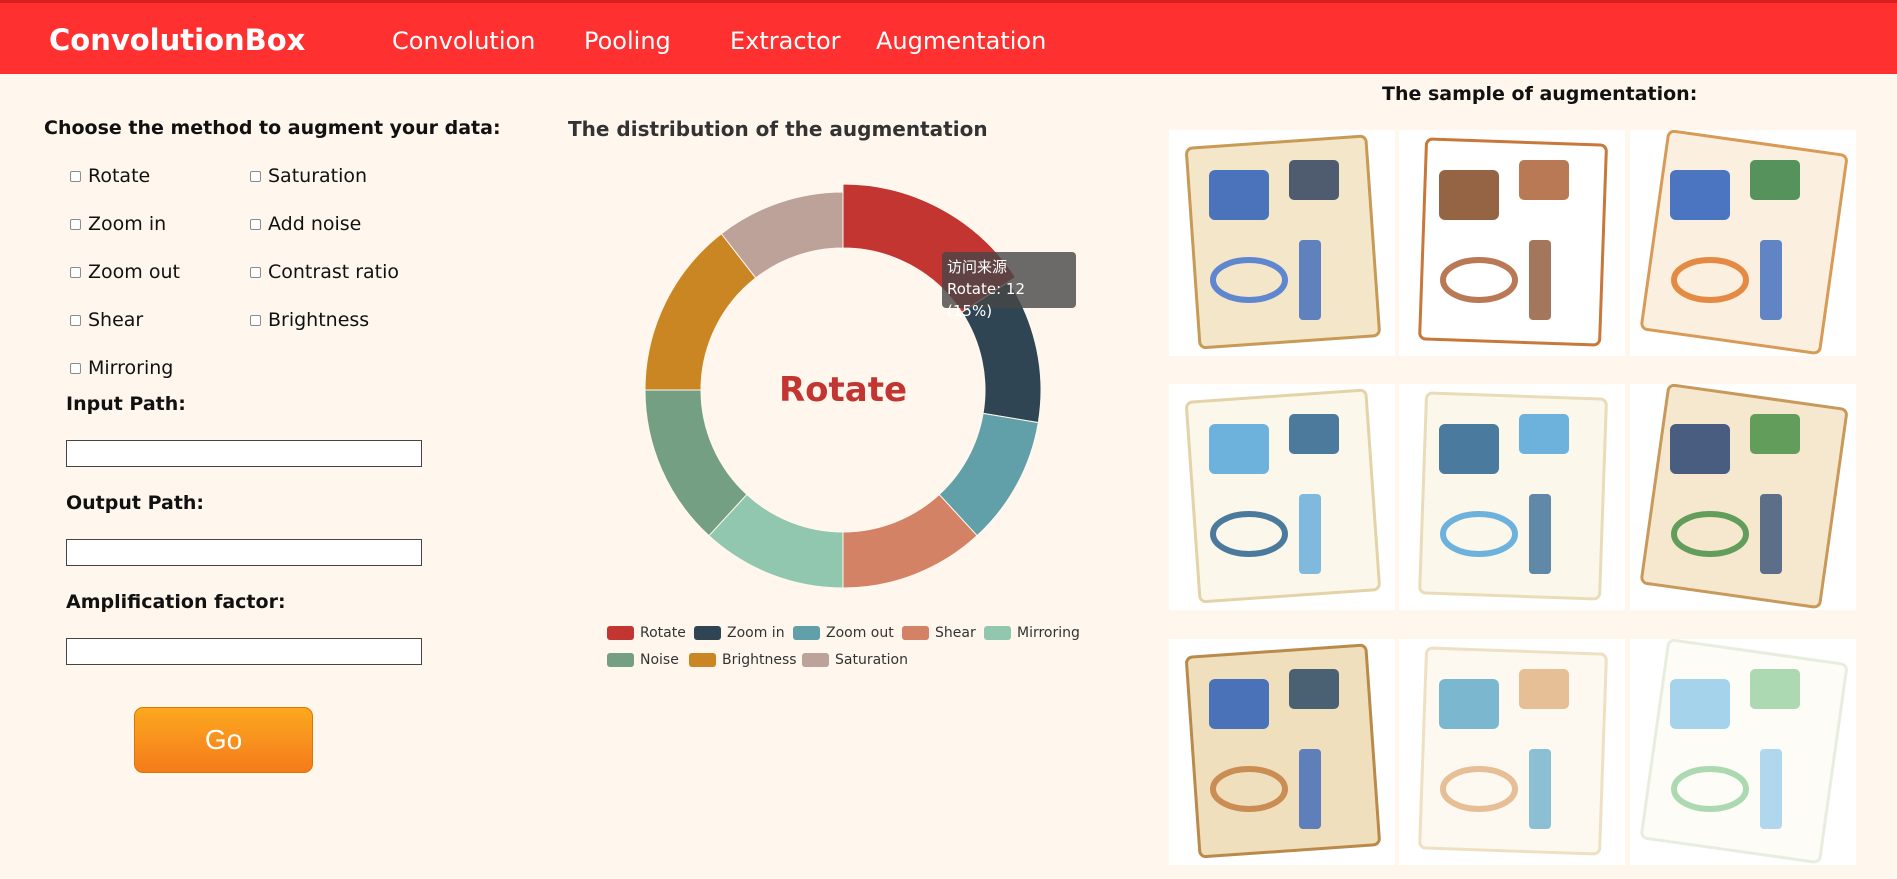 This screenshot has width=1897, height=879. I want to click on chart-tooltip: 访问来源 Rotate: 12 (15%), so click(1009, 286).